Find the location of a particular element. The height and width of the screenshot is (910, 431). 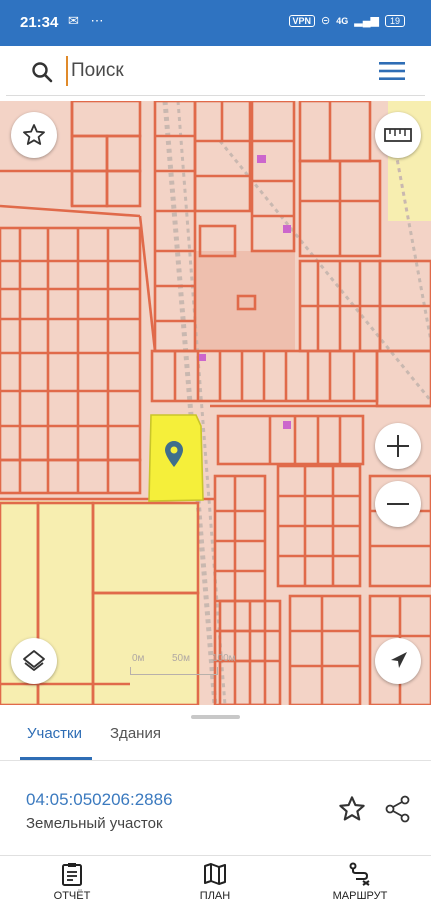

zoom-in-button is located at coordinates (398, 446).